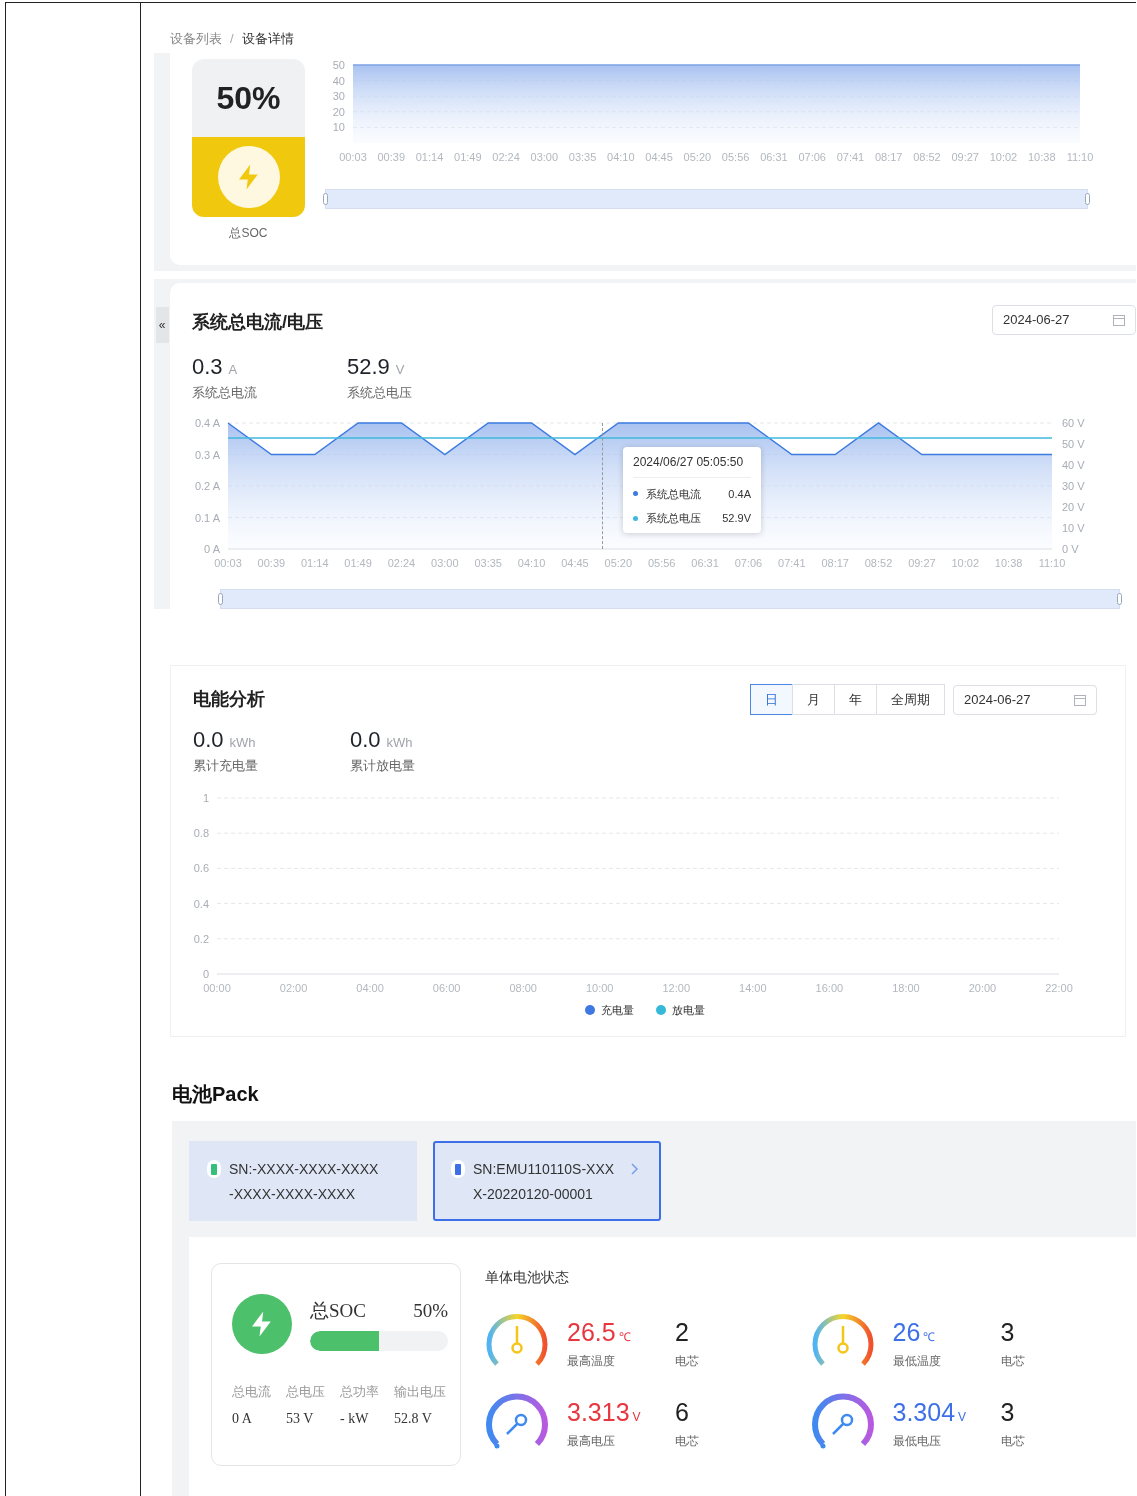 The height and width of the screenshot is (1496, 1137). What do you see at coordinates (910, 699) in the screenshot?
I see `period-tab: 全周期` at bounding box center [910, 699].